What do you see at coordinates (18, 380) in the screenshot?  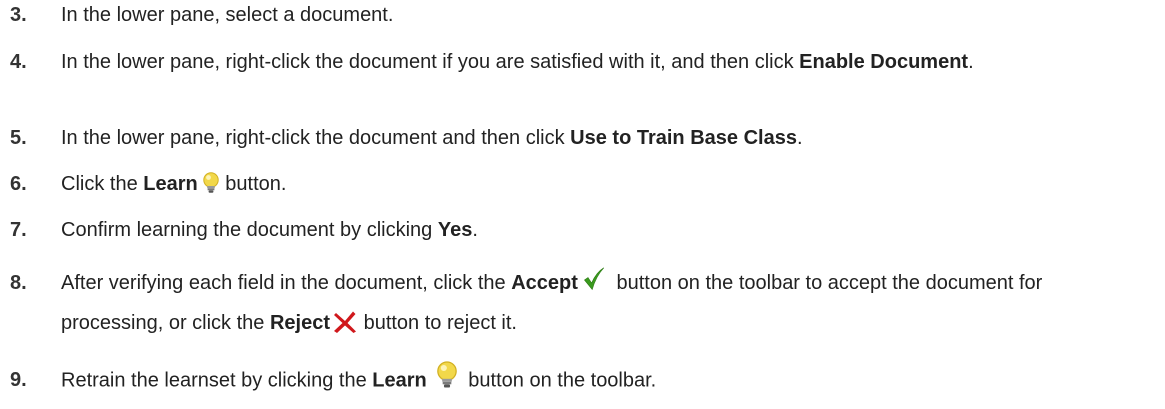 I see `step-number: 9.` at bounding box center [18, 380].